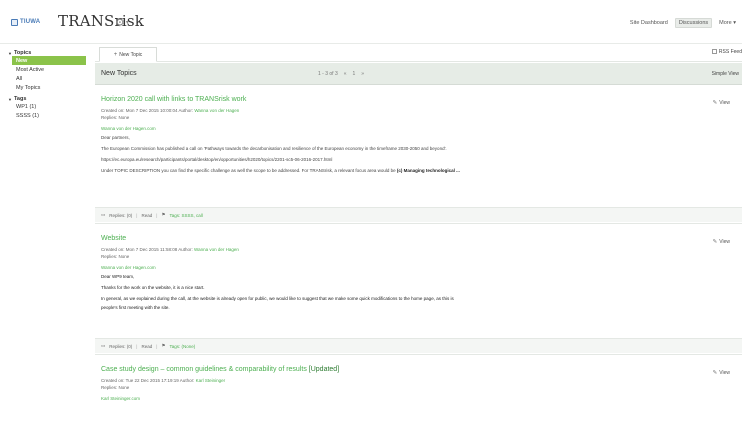  I want to click on site-settings-menu: ⚙ ▾, so click(122, 22).